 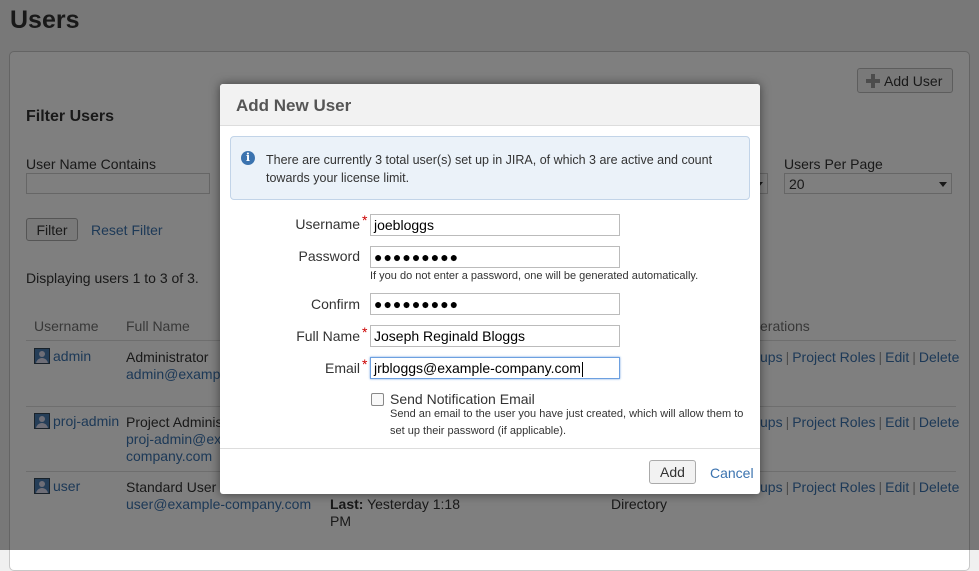 What do you see at coordinates (417, 304) in the screenshot?
I see `confirm-masked-value: ●●●●●●●●●` at bounding box center [417, 304].